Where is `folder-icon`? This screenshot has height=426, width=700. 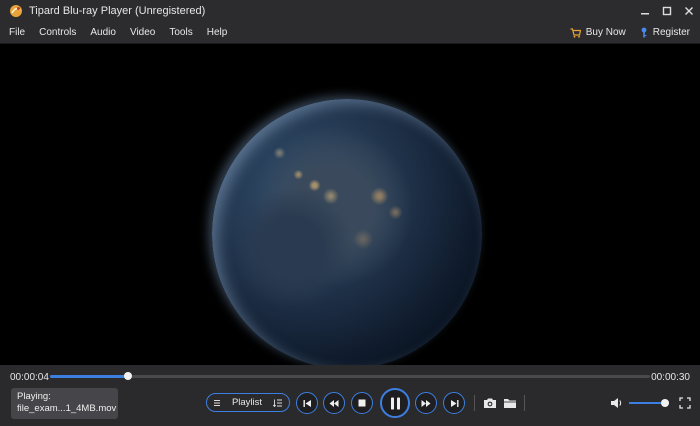 folder-icon is located at coordinates (510, 403).